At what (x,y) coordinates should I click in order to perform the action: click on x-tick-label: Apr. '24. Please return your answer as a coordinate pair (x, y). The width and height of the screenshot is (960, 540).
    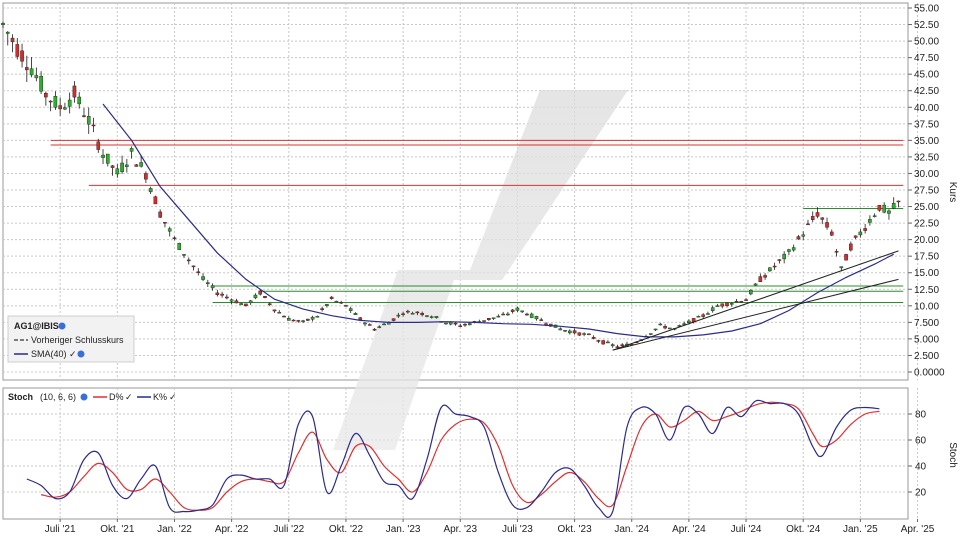
    Looking at the image, I should click on (689, 529).